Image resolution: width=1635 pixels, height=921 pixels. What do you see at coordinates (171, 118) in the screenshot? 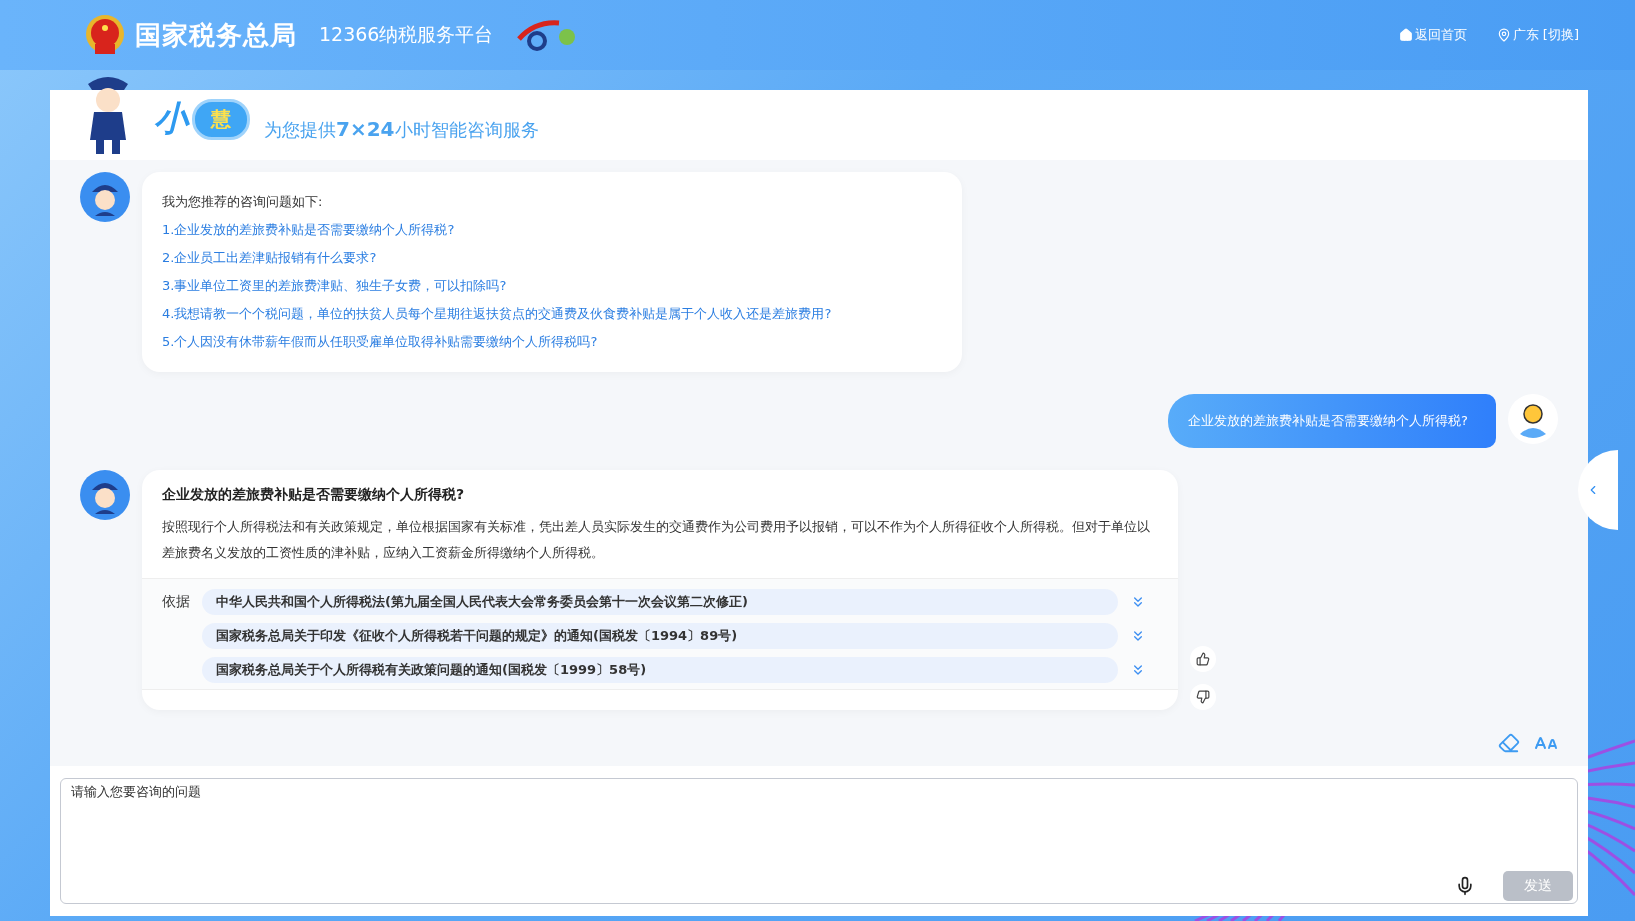
I see `logo-text: 小` at bounding box center [171, 118].